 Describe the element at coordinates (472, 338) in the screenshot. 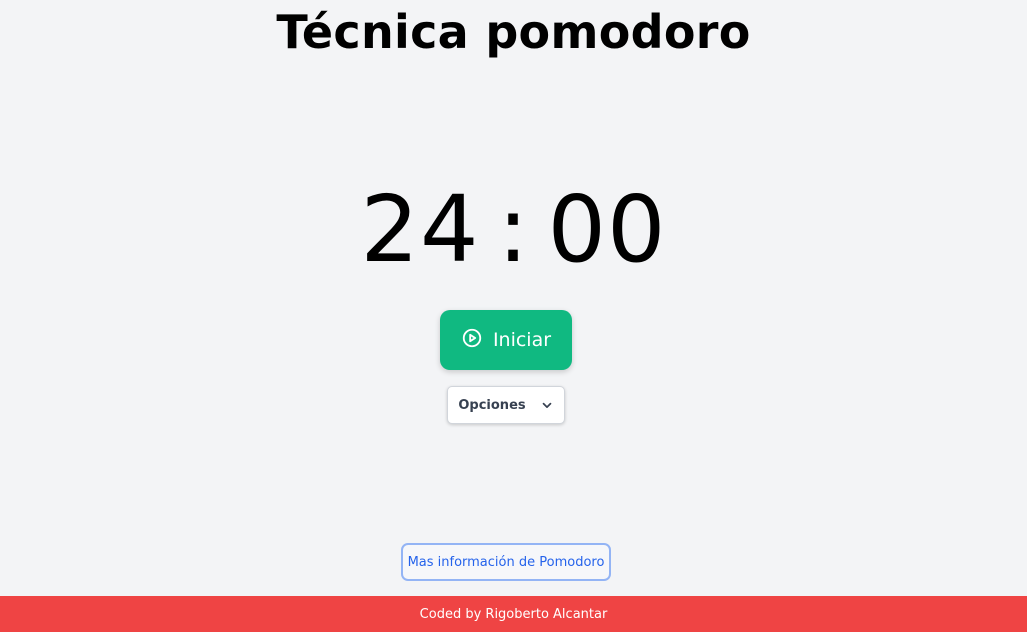

I see `play-circle-icon` at that location.